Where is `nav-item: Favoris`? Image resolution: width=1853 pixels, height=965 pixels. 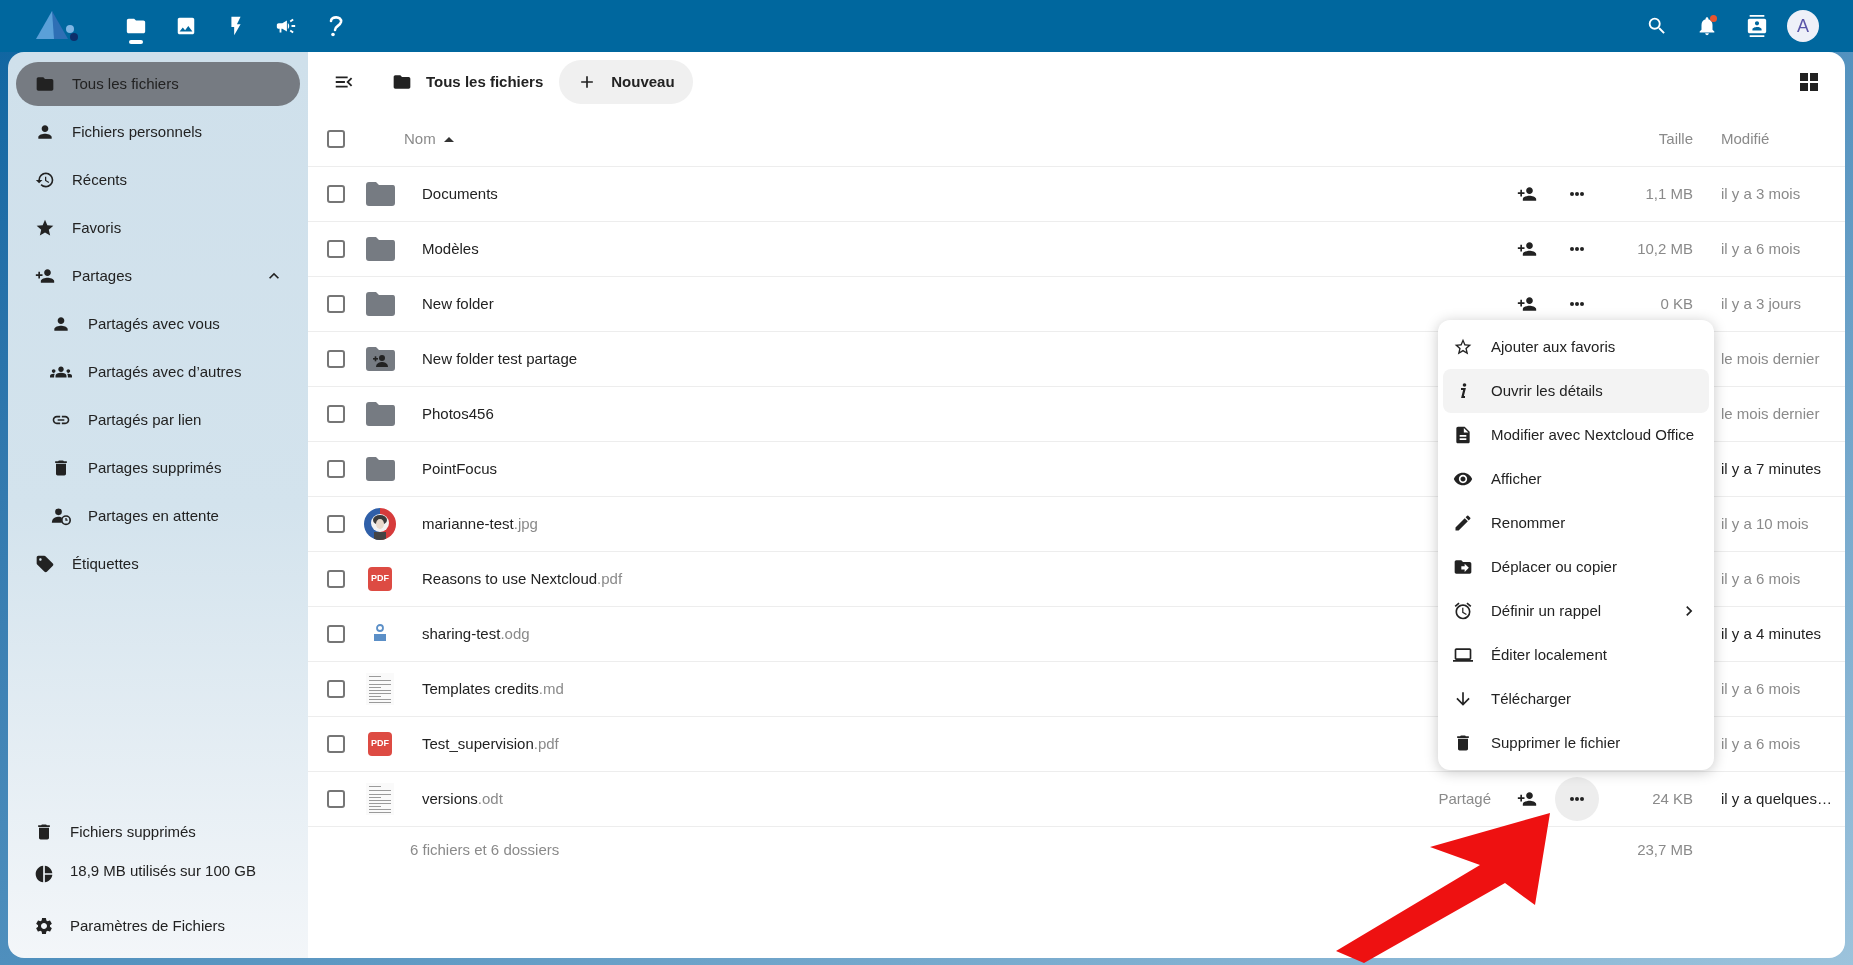 nav-item: Favoris is located at coordinates (158, 228).